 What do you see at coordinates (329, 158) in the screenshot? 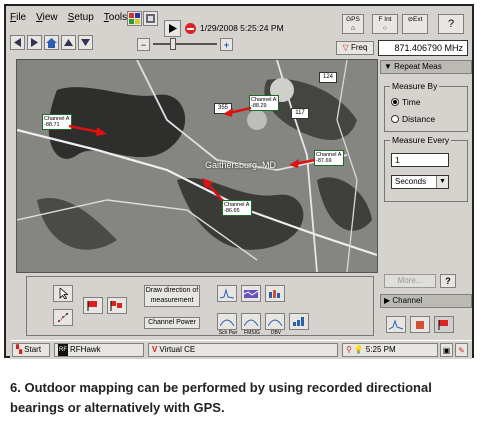
I see `channel-marker: Channel A -87.69` at bounding box center [329, 158].